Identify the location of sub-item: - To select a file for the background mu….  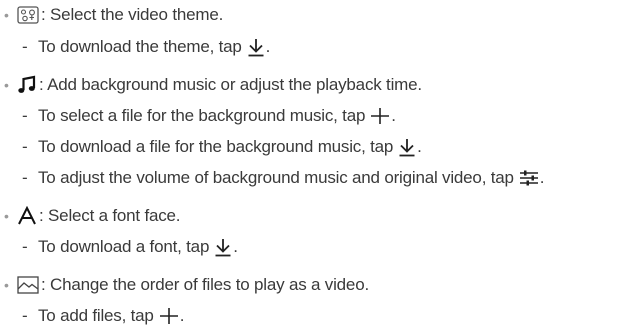
(209, 116).